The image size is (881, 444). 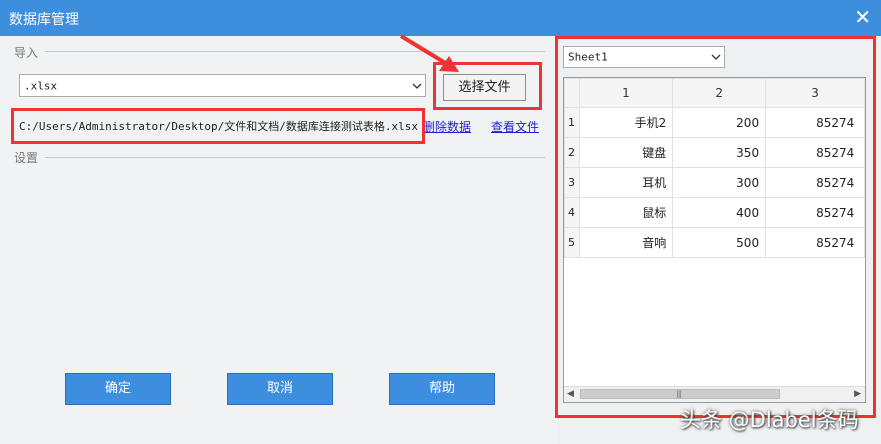 What do you see at coordinates (572, 242) in the screenshot?
I see `row-header: 5` at bounding box center [572, 242].